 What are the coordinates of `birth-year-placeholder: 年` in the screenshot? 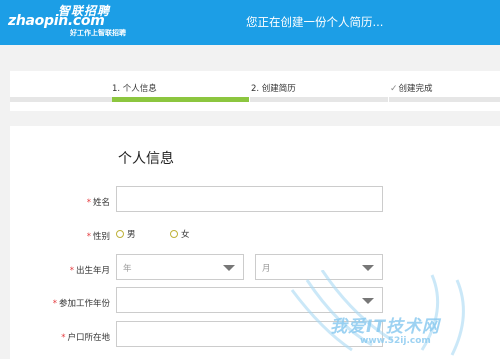 It's located at (127, 269).